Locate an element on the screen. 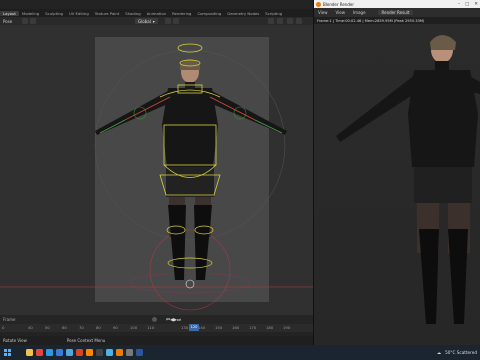 The image size is (480, 360). taskbar-app-chrome is located at coordinates (39, 352).